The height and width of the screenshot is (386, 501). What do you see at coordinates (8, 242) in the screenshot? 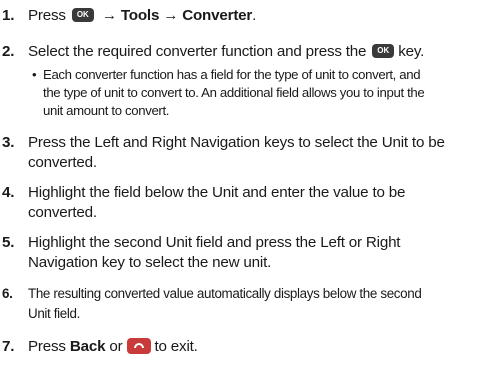
I see `step-number: 5.` at bounding box center [8, 242].